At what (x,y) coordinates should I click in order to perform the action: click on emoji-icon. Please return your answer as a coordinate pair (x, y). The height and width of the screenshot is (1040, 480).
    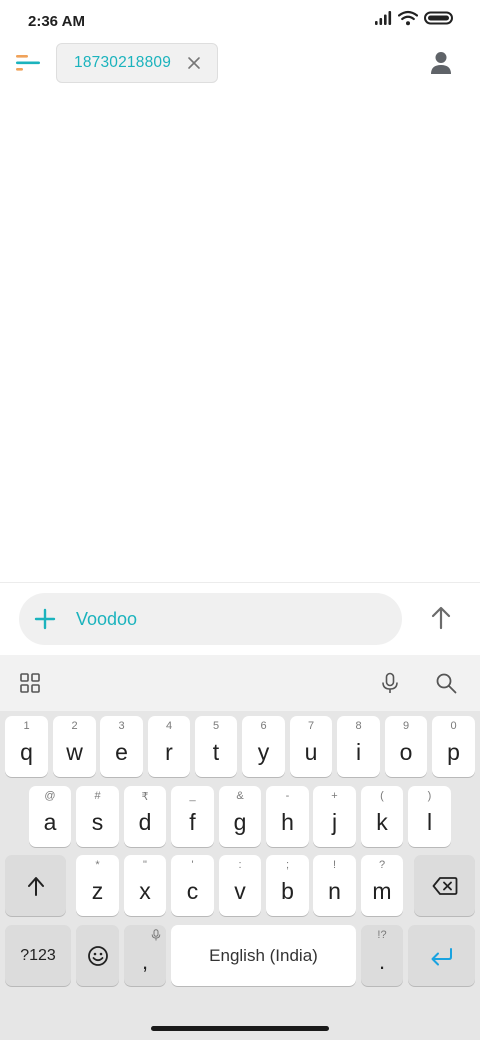
    Looking at the image, I should click on (97, 955).